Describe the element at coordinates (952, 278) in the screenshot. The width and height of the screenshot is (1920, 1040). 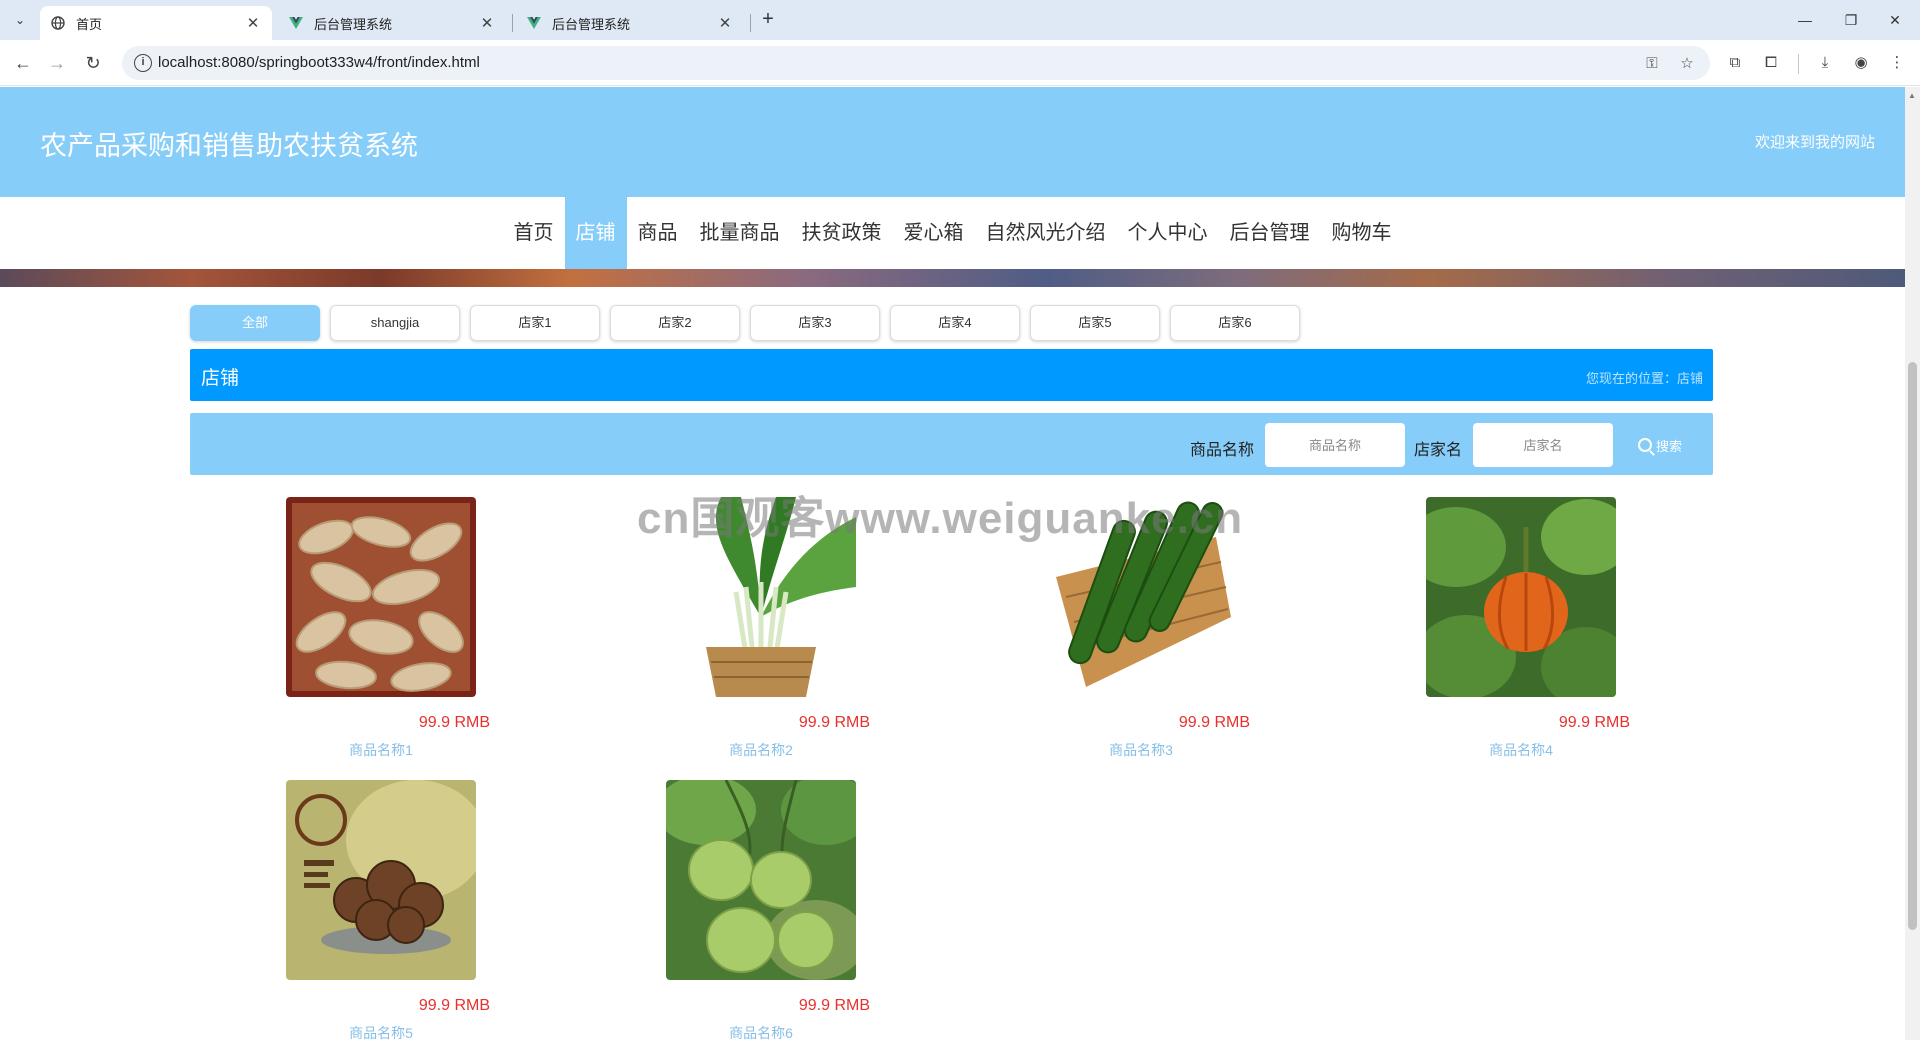
I see `banner-image-strip` at that location.